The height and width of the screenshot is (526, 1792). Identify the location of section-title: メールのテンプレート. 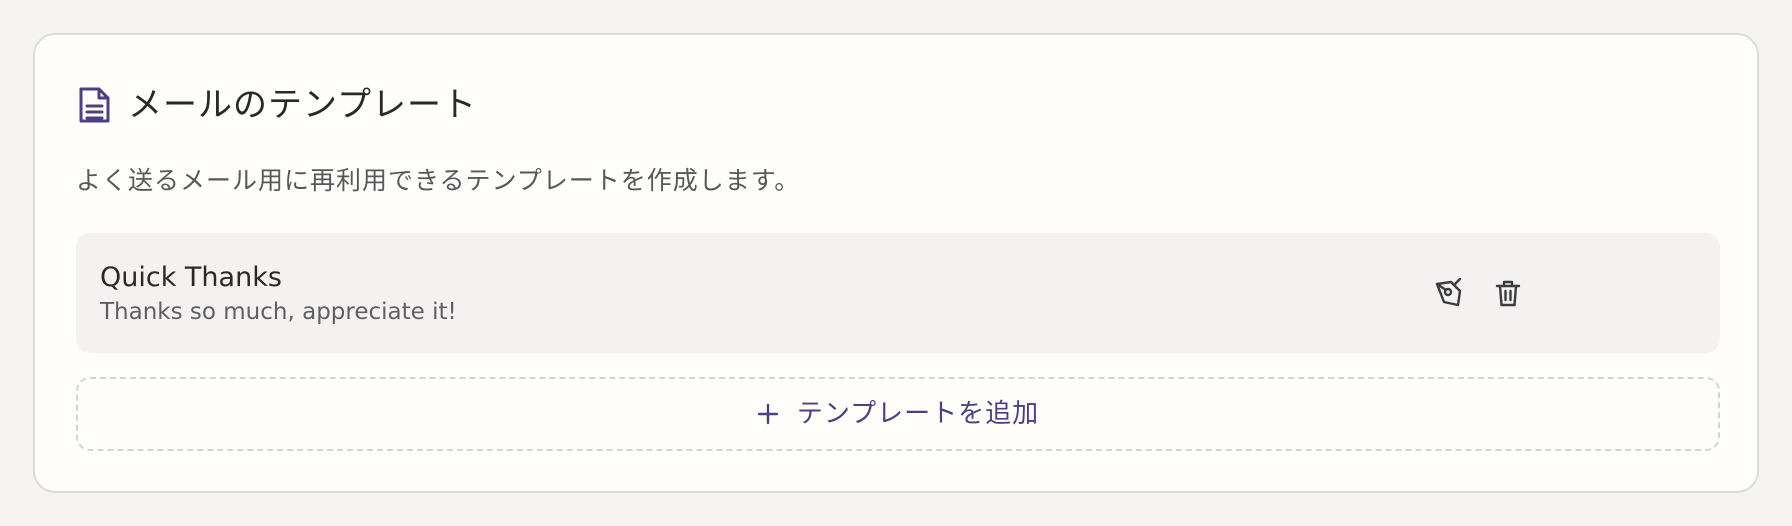
(302, 105).